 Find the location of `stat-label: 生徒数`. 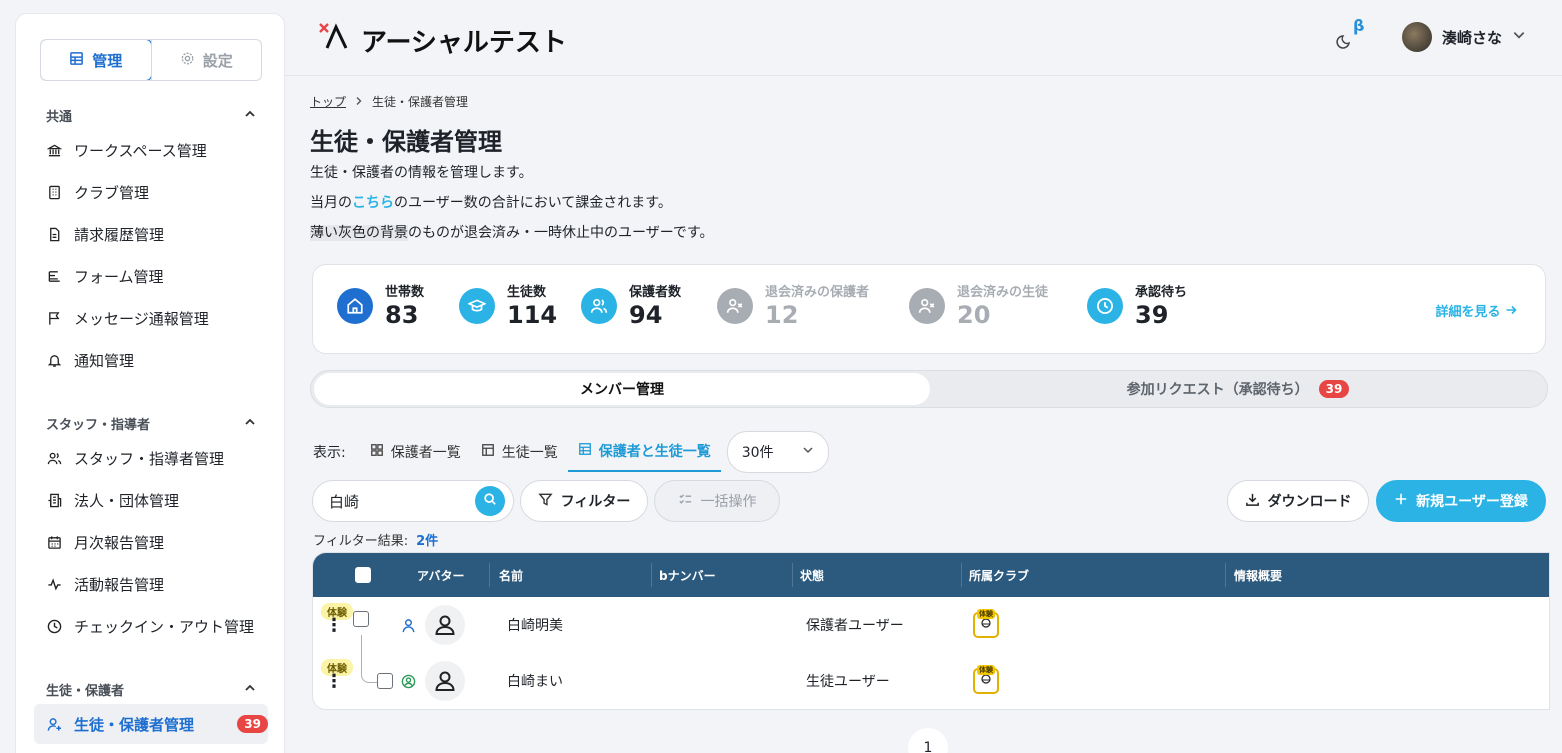

stat-label: 生徒数 is located at coordinates (527, 292).